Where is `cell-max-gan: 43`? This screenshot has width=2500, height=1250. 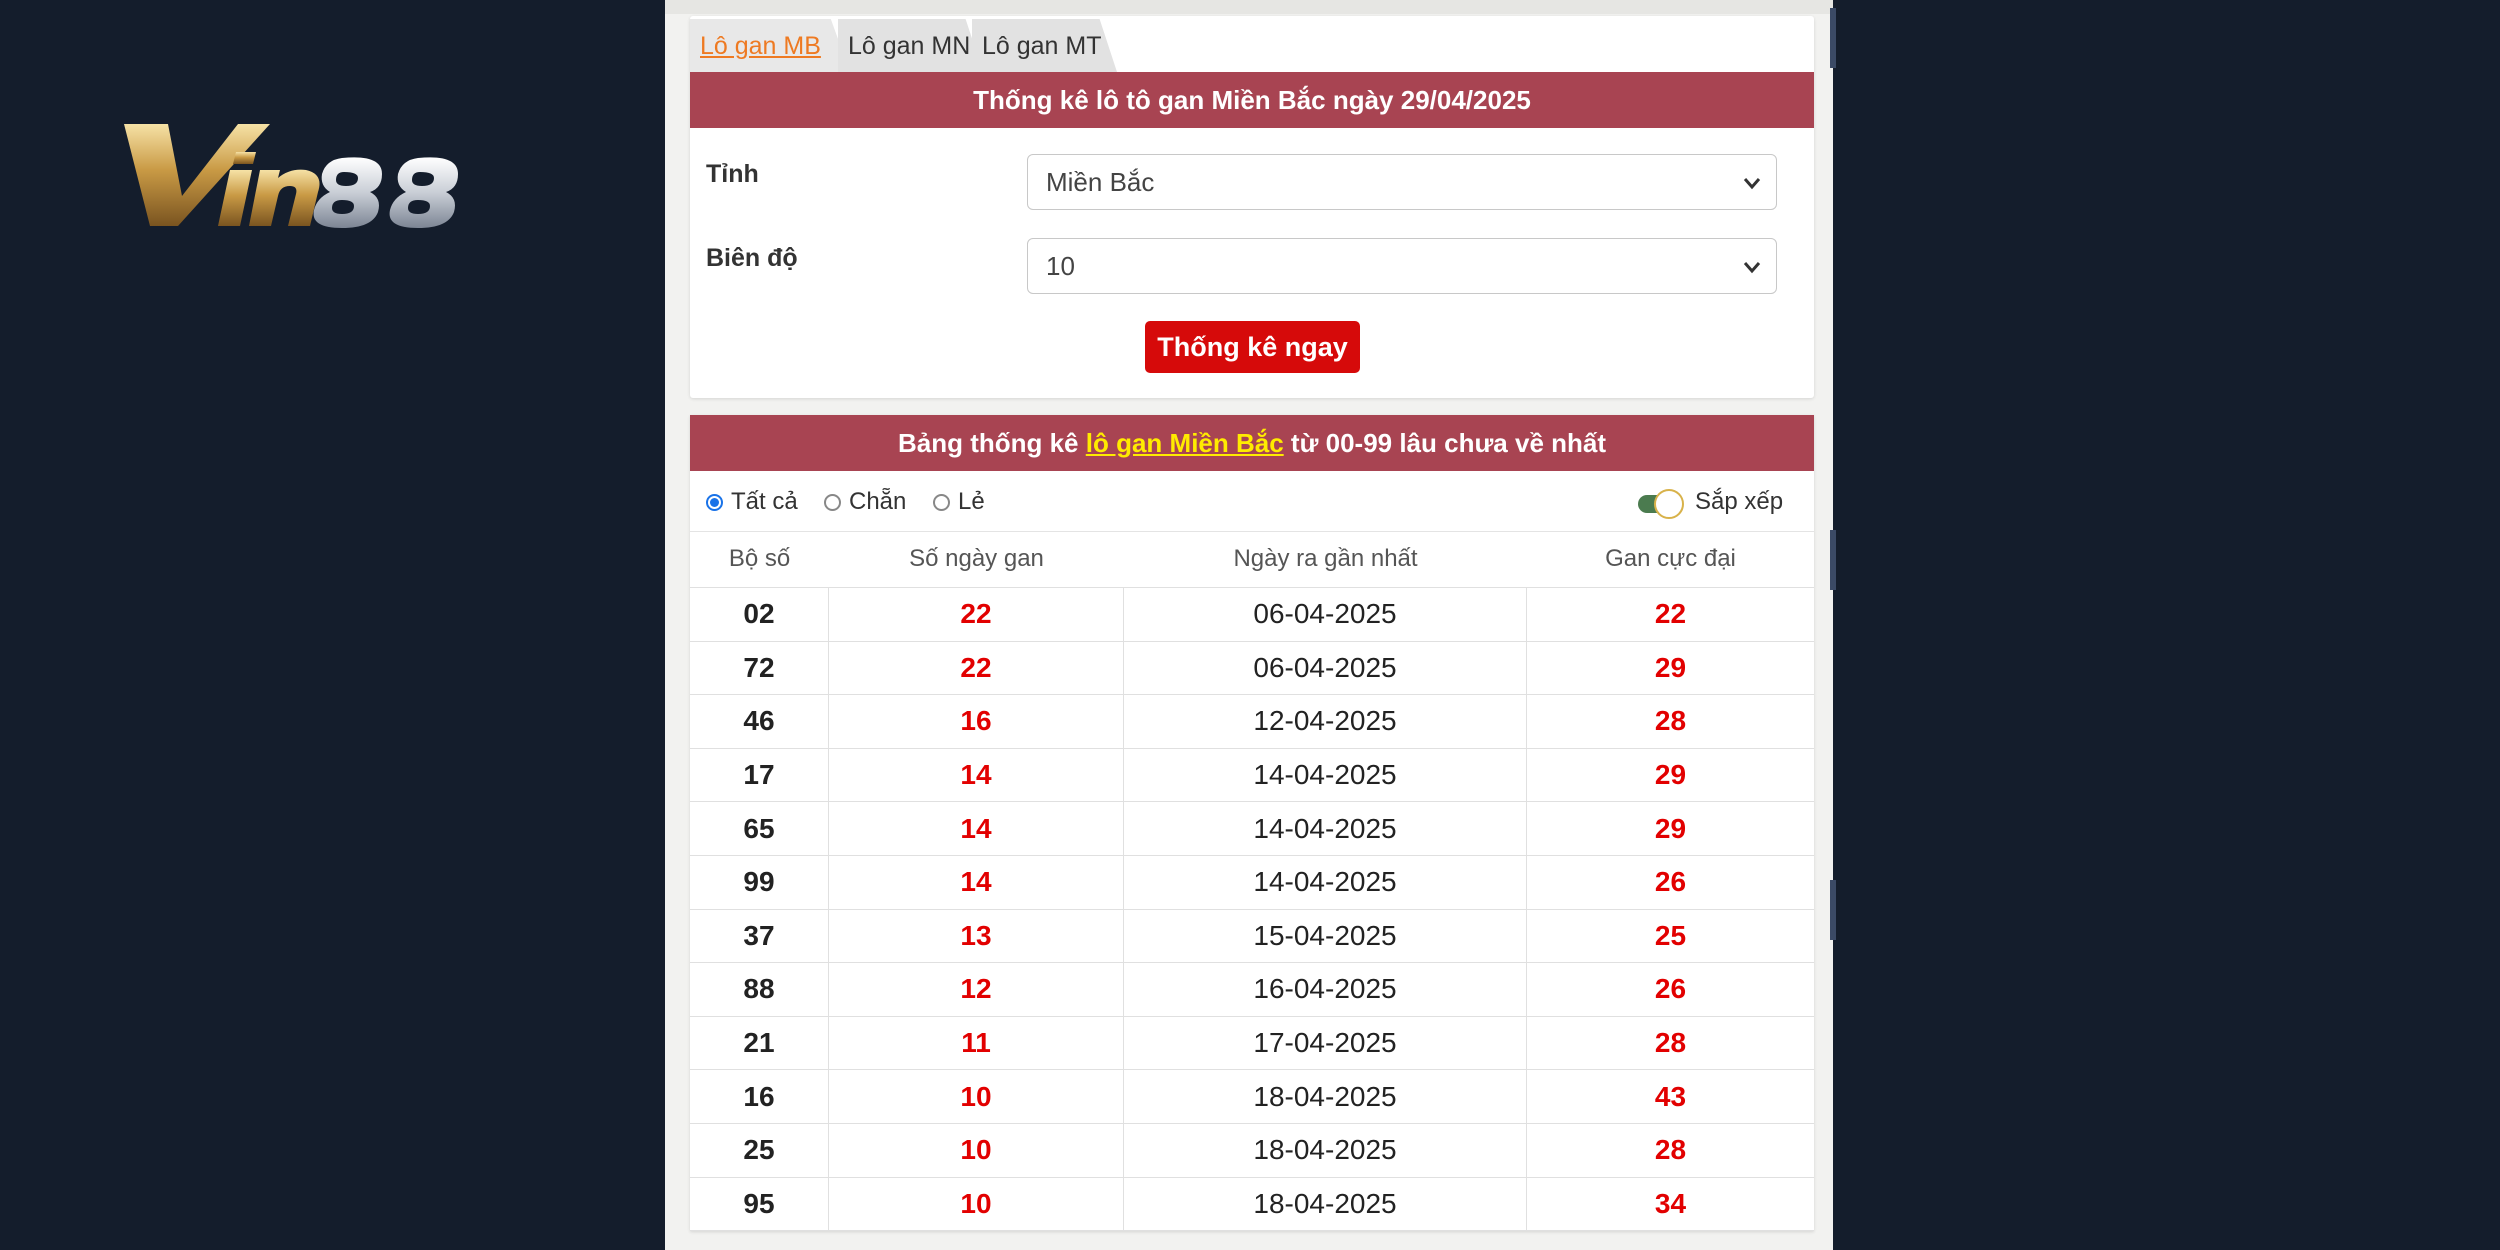 cell-max-gan: 43 is located at coordinates (1670, 1096).